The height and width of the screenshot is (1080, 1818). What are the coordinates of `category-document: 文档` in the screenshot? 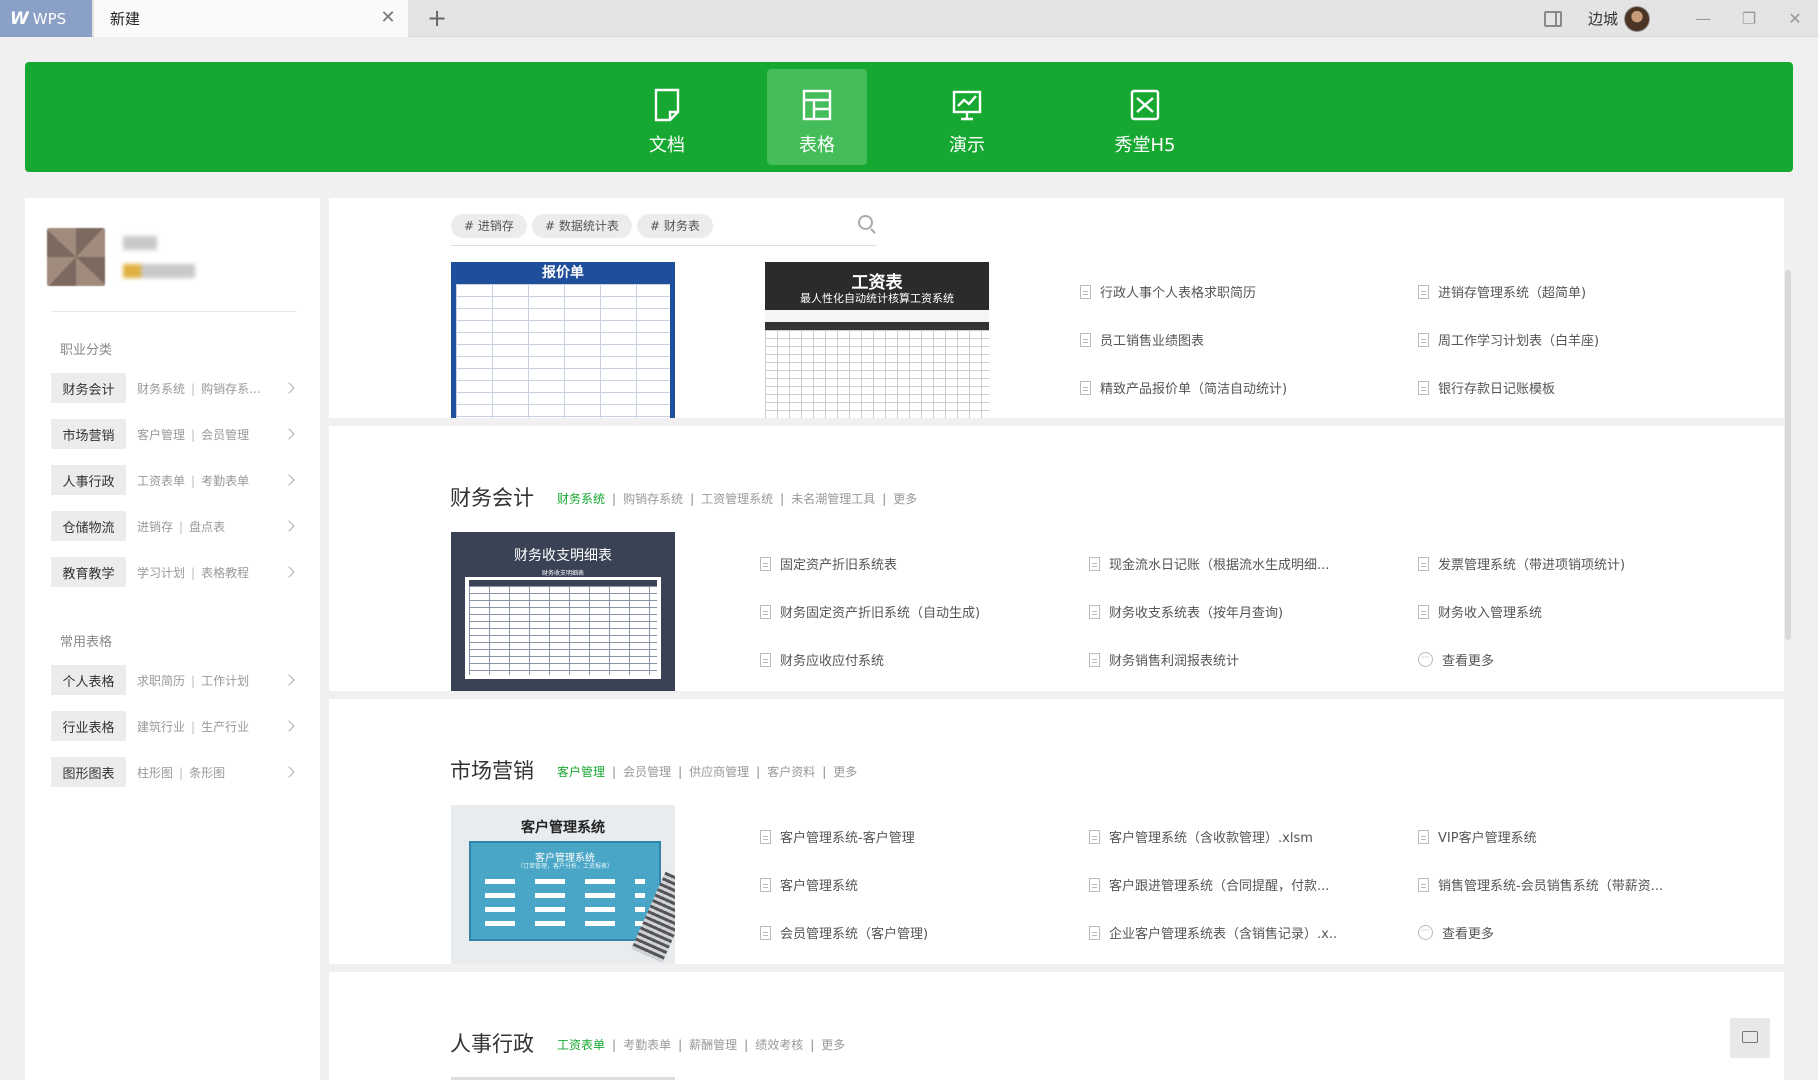 It's located at (667, 117).